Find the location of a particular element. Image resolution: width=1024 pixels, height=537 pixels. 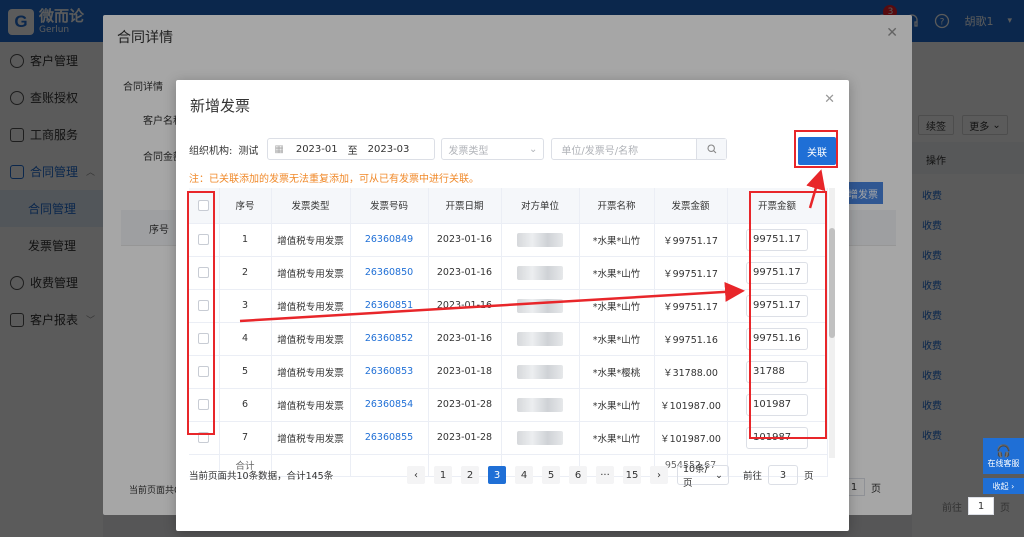

table-header-row: 序号 发票类型 发票号码 开票日期 对方单位 开票名称 发票金额 开票金额 is located at coordinates (508, 206).